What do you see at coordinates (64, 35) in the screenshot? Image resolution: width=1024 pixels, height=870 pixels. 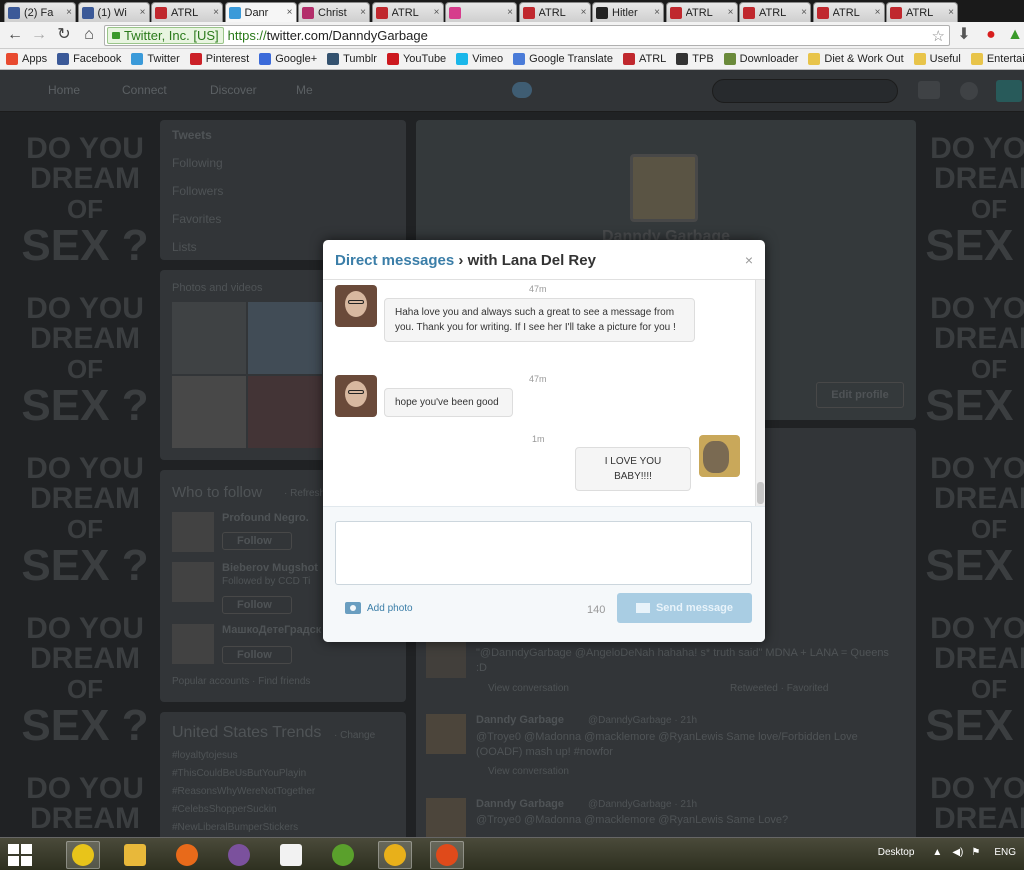 I see `reload-icon: ↻` at bounding box center [64, 35].